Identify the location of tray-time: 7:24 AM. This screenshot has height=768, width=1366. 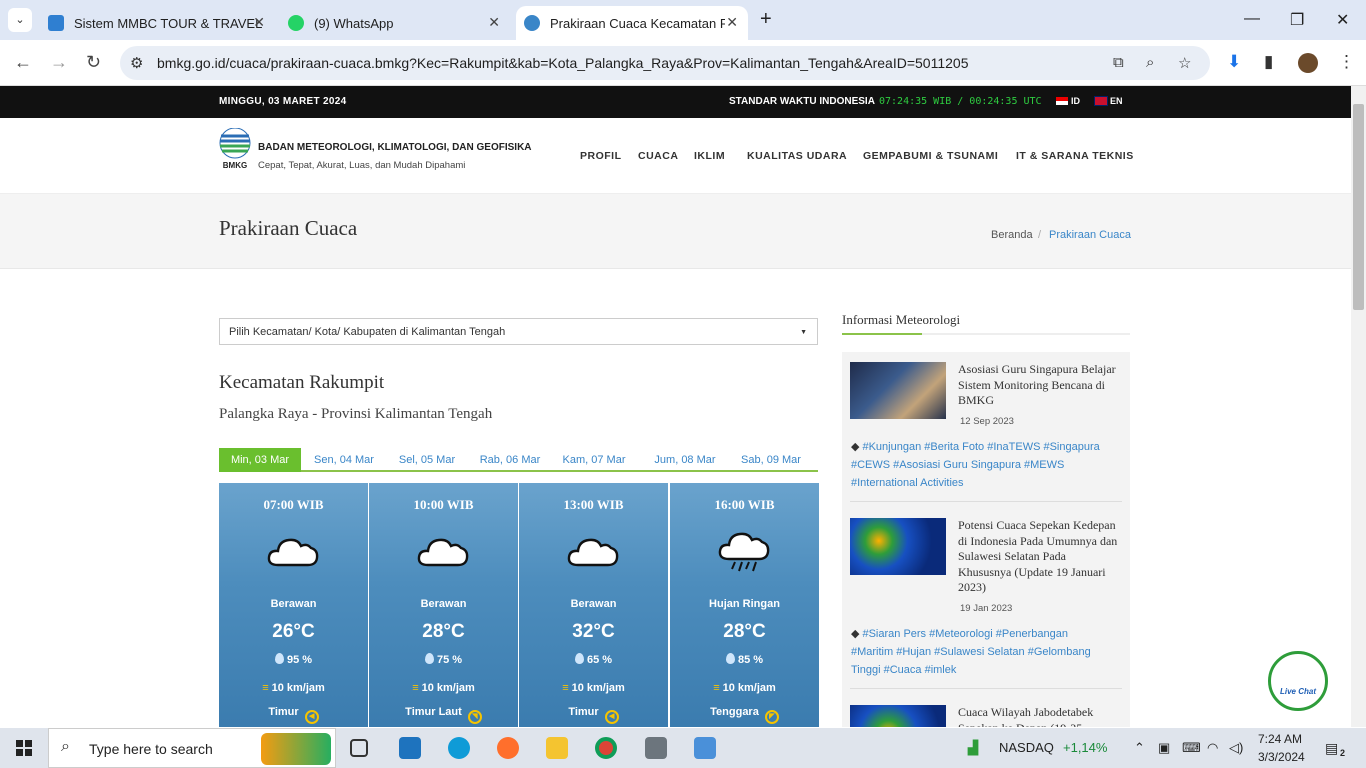
(1280, 739).